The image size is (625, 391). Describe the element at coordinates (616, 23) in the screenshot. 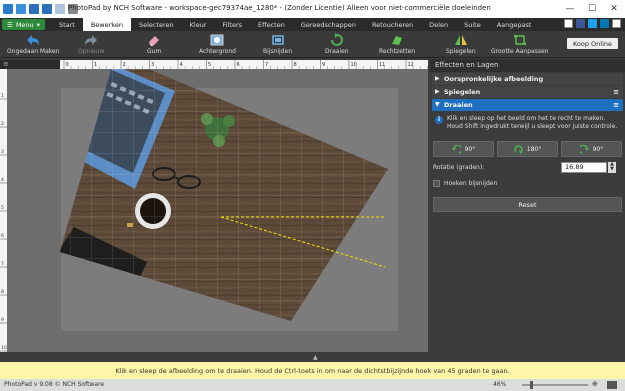

I see `help-icon` at that location.